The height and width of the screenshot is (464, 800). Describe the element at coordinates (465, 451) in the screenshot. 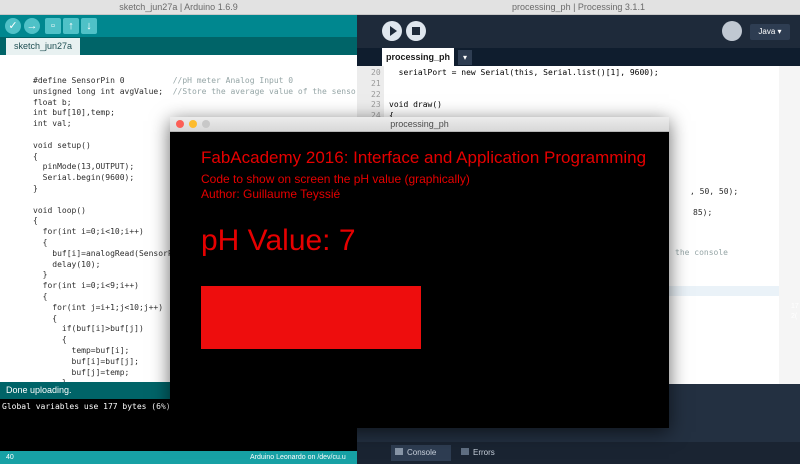

I see `errors-icon` at that location.